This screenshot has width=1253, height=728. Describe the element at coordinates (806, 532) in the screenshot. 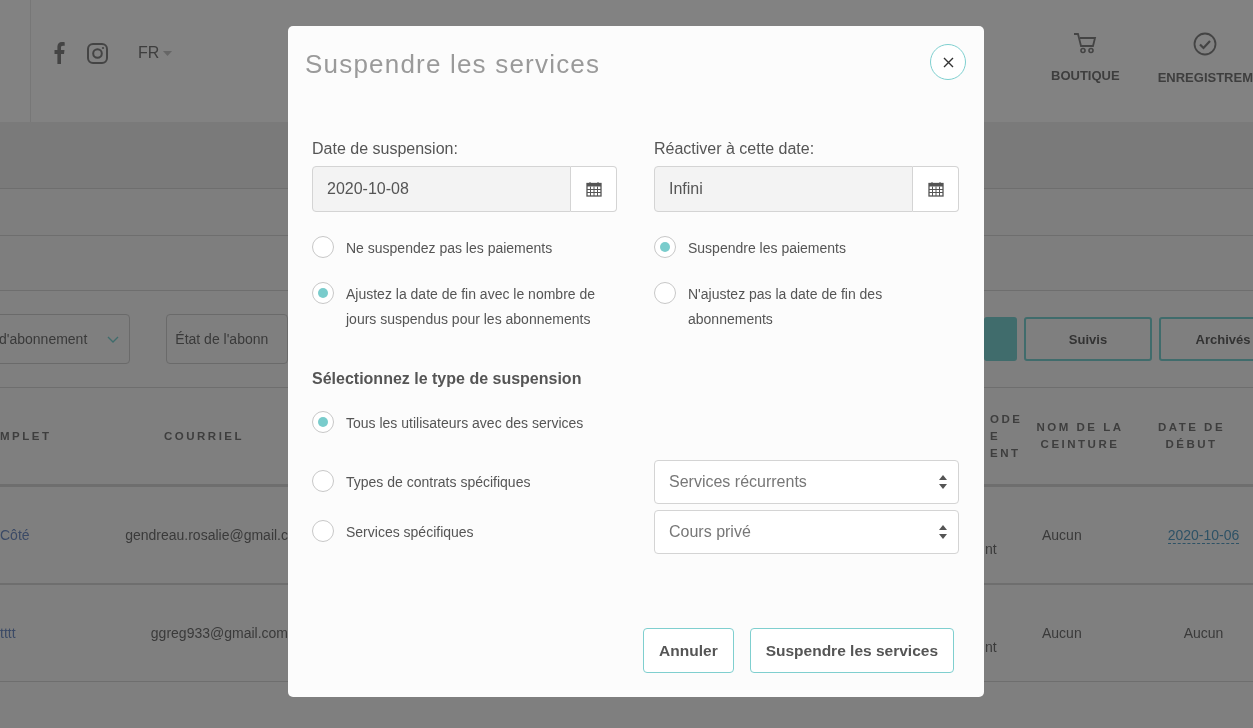

I see `dropdown-select: Cours privé` at that location.